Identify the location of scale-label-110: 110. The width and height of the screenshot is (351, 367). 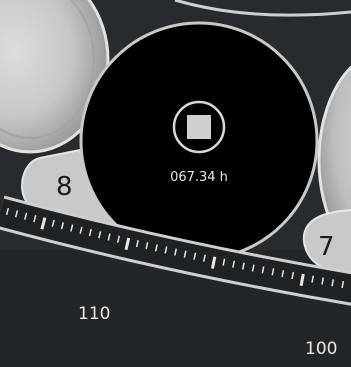
(94, 314).